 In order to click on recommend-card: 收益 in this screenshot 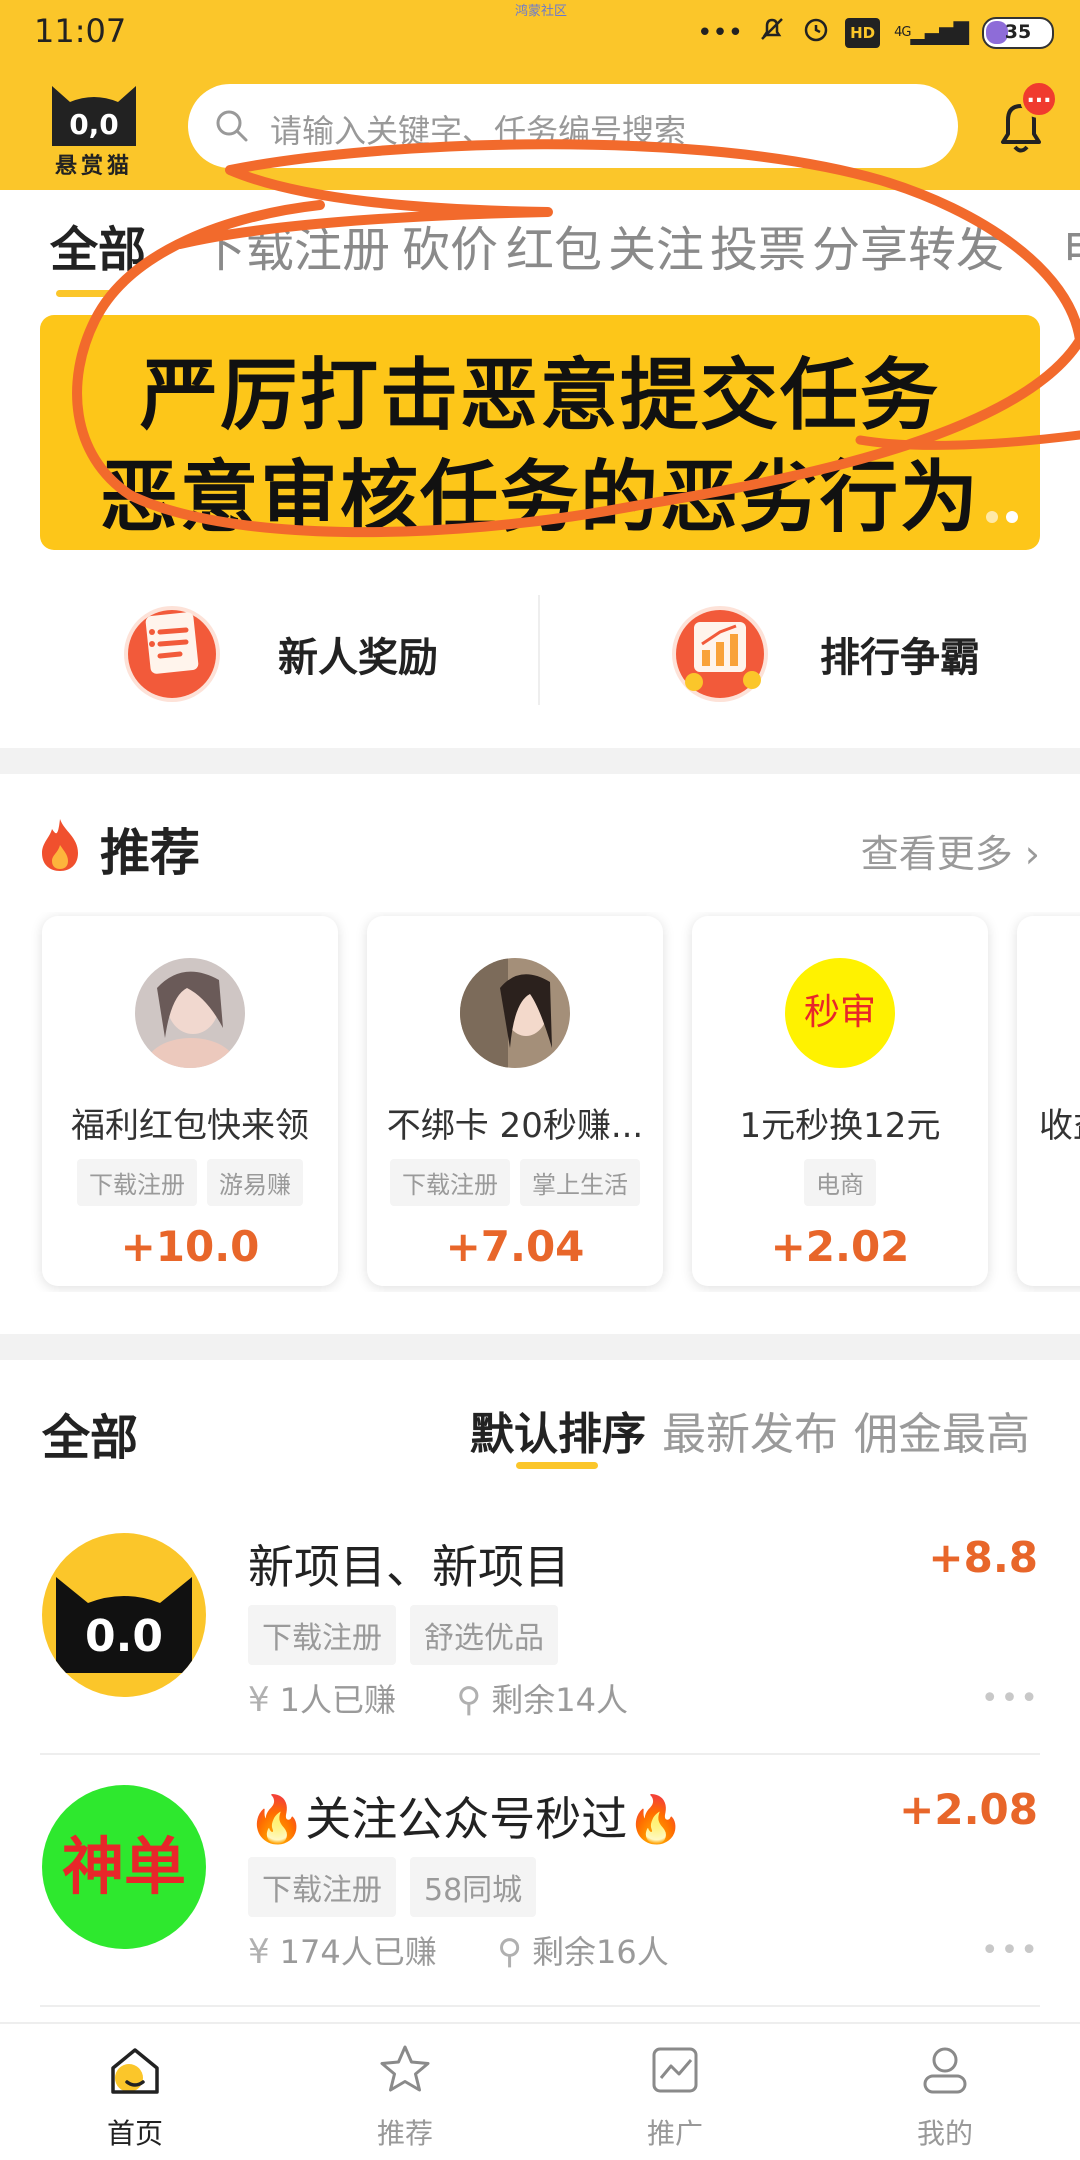, I will do `click(1048, 1101)`.